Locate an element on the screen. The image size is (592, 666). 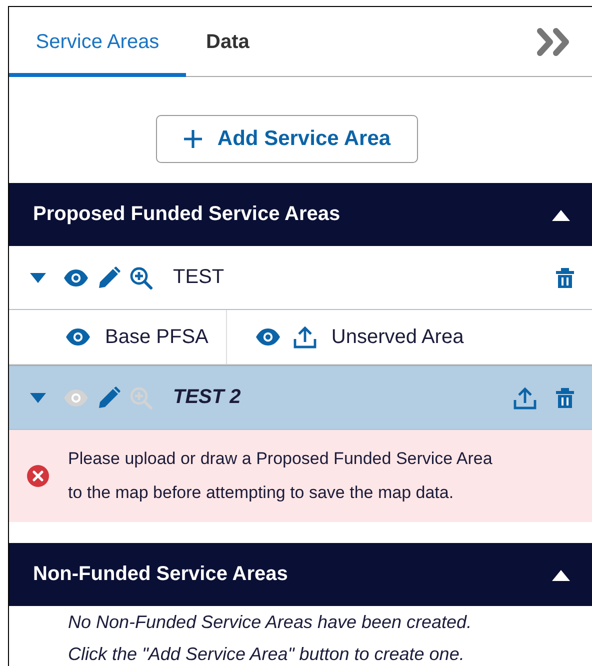
section-title: Non-Funded Service Areas is located at coordinates (160, 574).